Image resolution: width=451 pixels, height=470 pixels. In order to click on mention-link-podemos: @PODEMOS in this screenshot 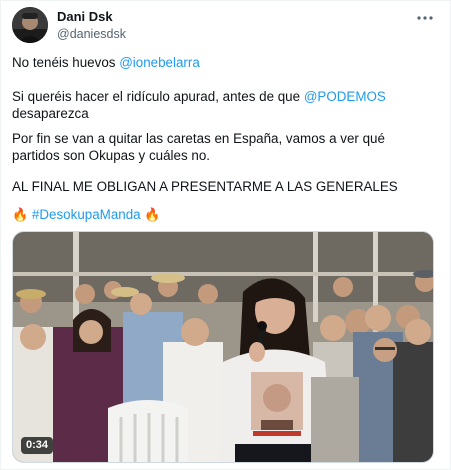, I will do `click(345, 96)`.